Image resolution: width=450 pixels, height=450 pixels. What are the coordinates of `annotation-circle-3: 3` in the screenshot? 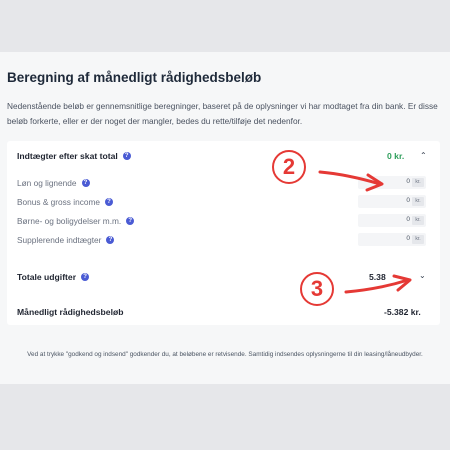 It's located at (317, 289).